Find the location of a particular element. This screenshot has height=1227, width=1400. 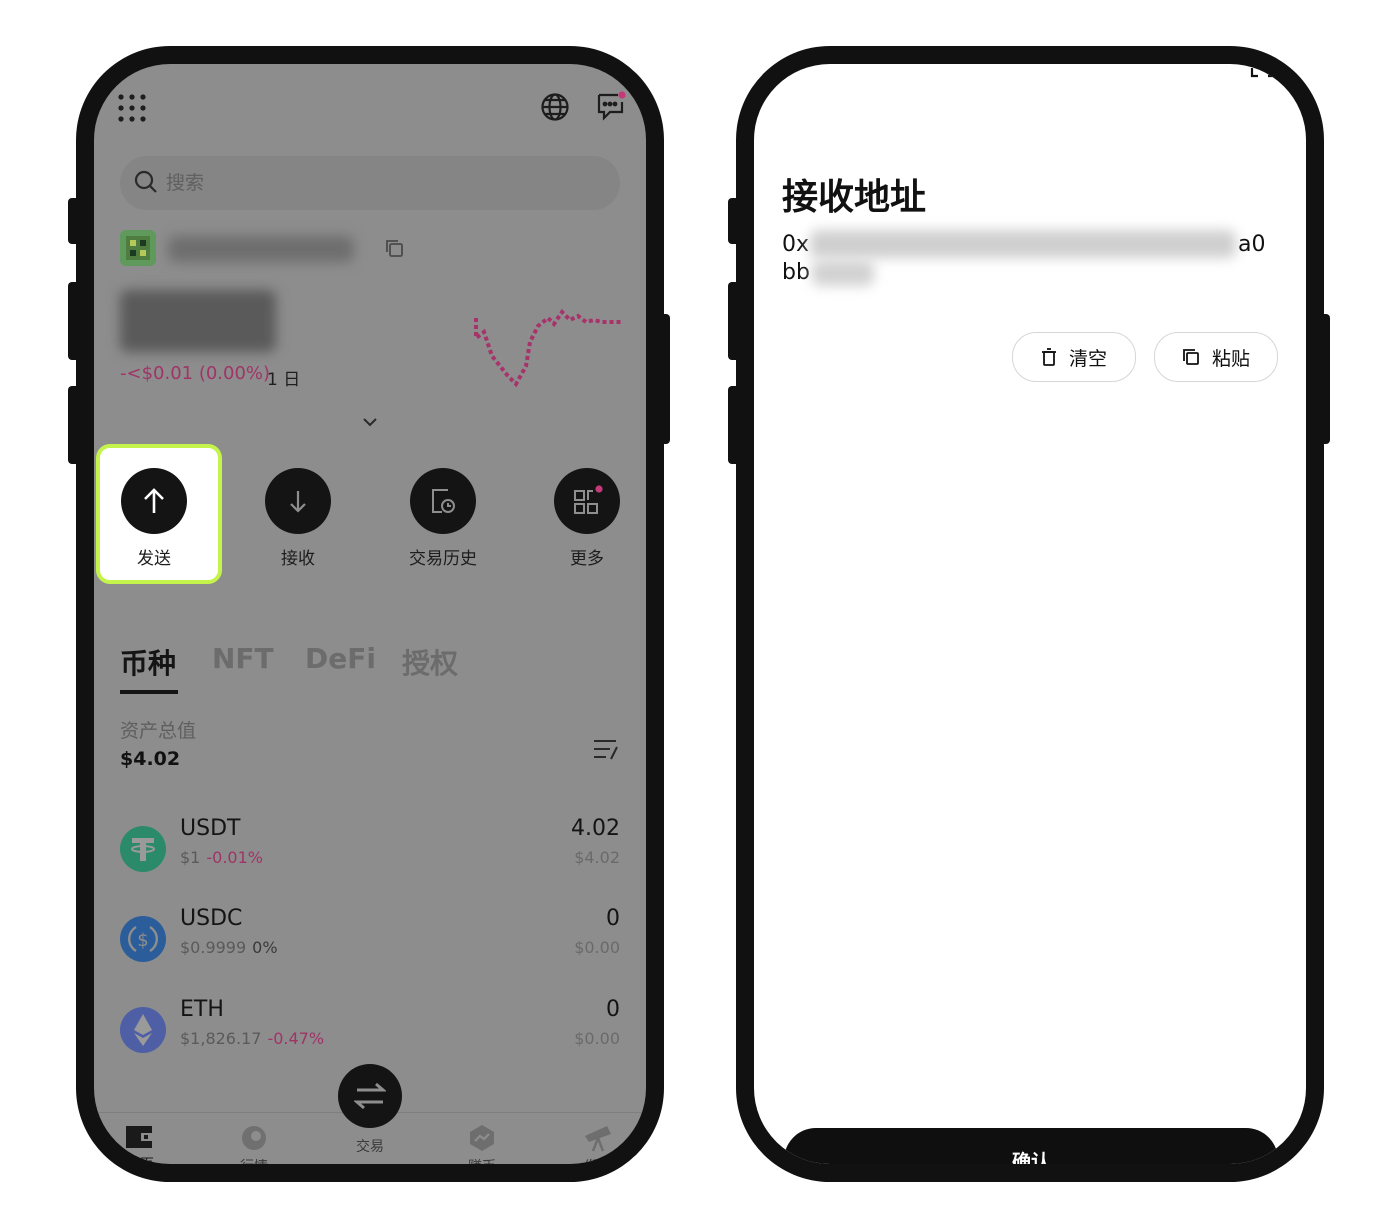

token-price: $0.9999 is located at coordinates (213, 947).